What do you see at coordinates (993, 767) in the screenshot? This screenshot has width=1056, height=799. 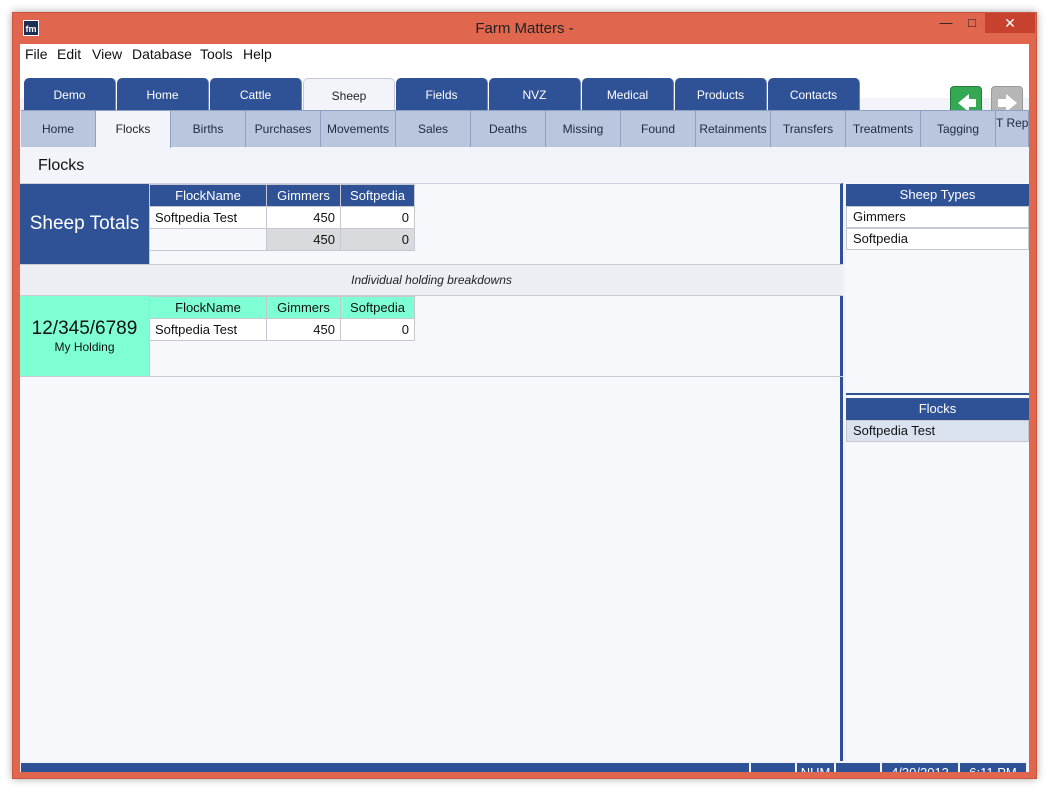 I see `status-time: 6:11 PM` at bounding box center [993, 767].